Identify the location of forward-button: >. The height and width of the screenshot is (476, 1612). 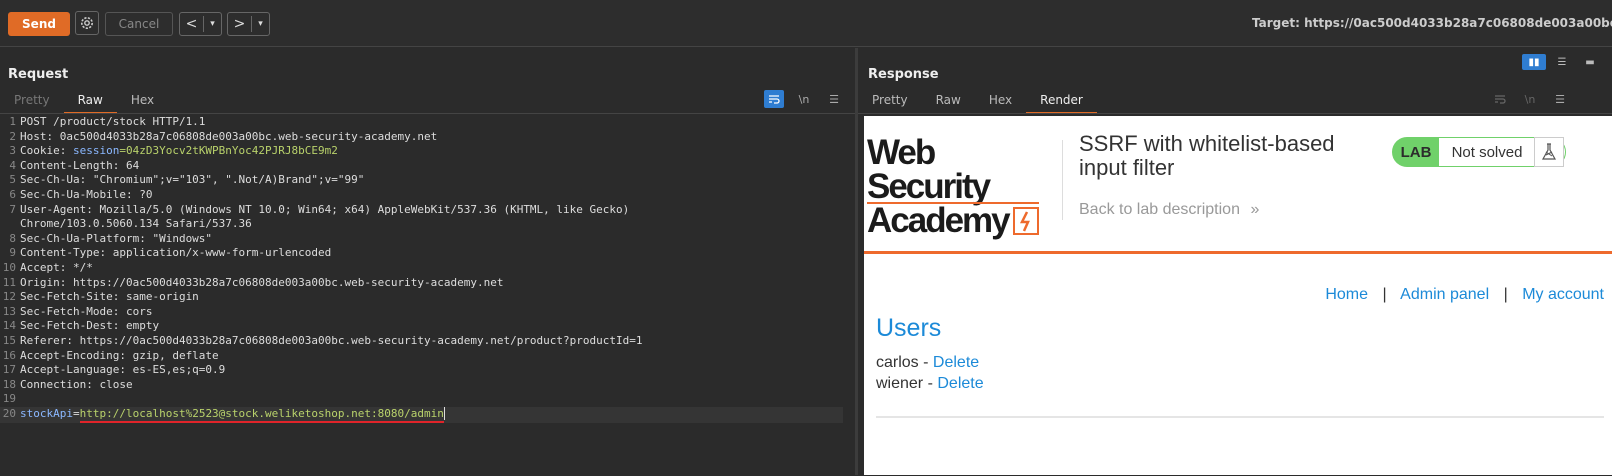
(240, 24).